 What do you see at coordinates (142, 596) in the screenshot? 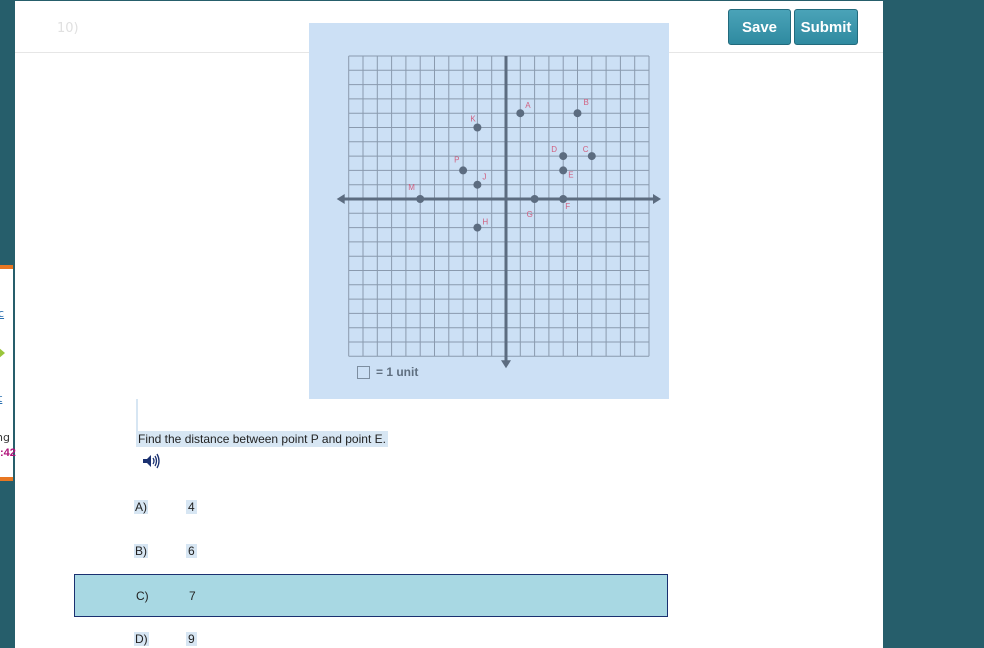
I see `choice-letter: C)` at bounding box center [142, 596].